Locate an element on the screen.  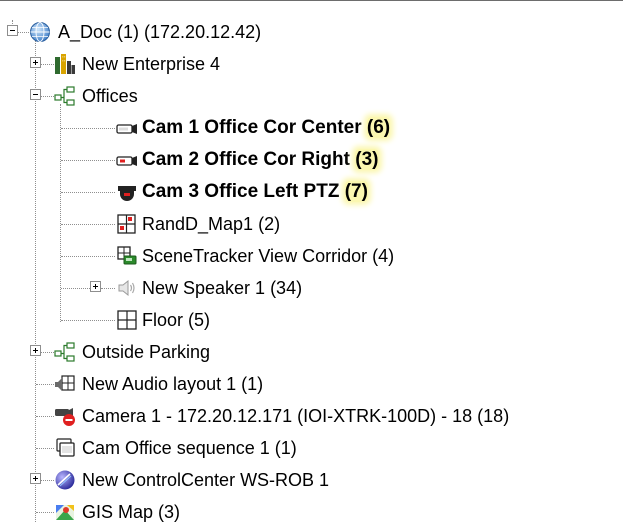
tree-node-label: Cam 3 Office Left PTZ (7) is located at coordinates (255, 191).